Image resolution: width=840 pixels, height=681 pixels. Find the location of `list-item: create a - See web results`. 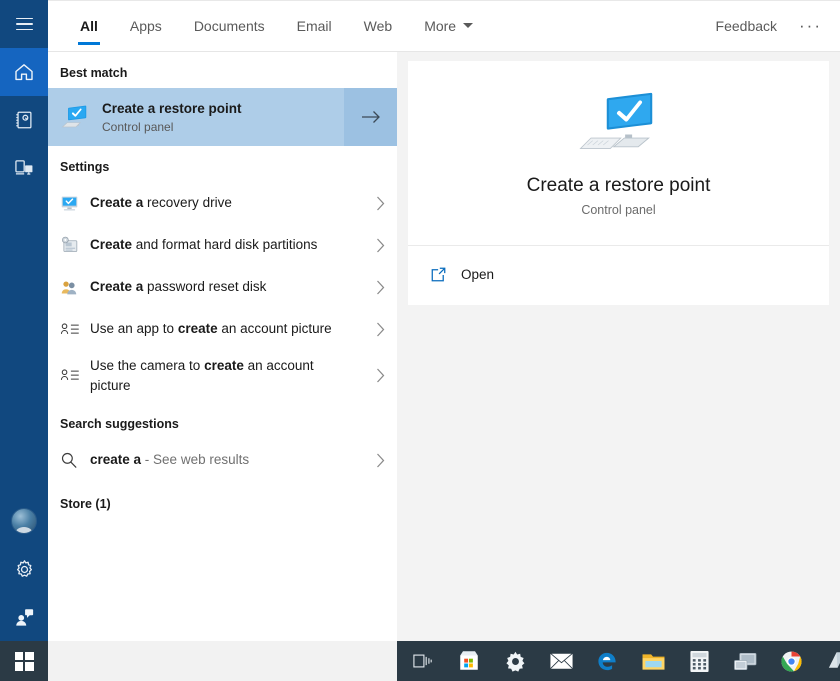

list-item: create a - See web results is located at coordinates (222, 460).